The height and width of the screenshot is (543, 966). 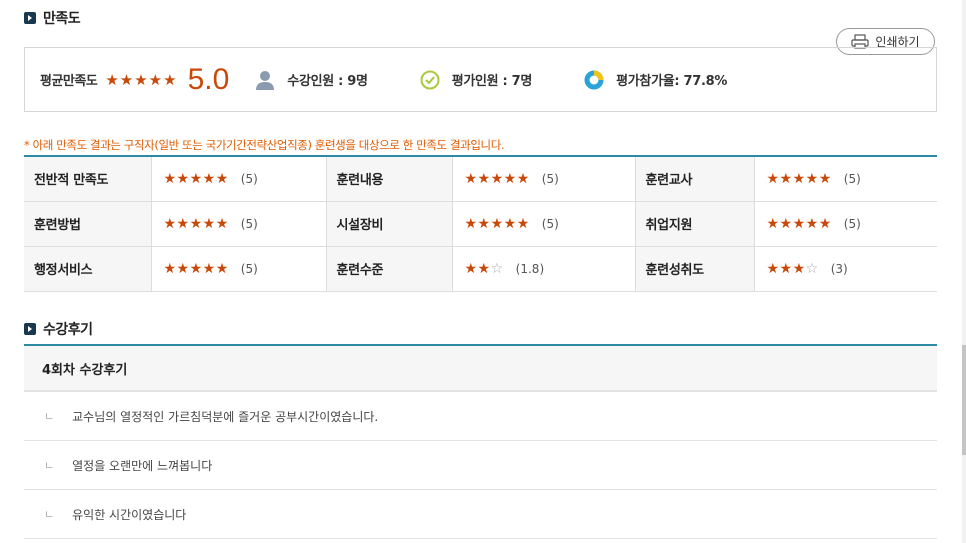 I want to click on check-circle-icon, so click(x=430, y=80).